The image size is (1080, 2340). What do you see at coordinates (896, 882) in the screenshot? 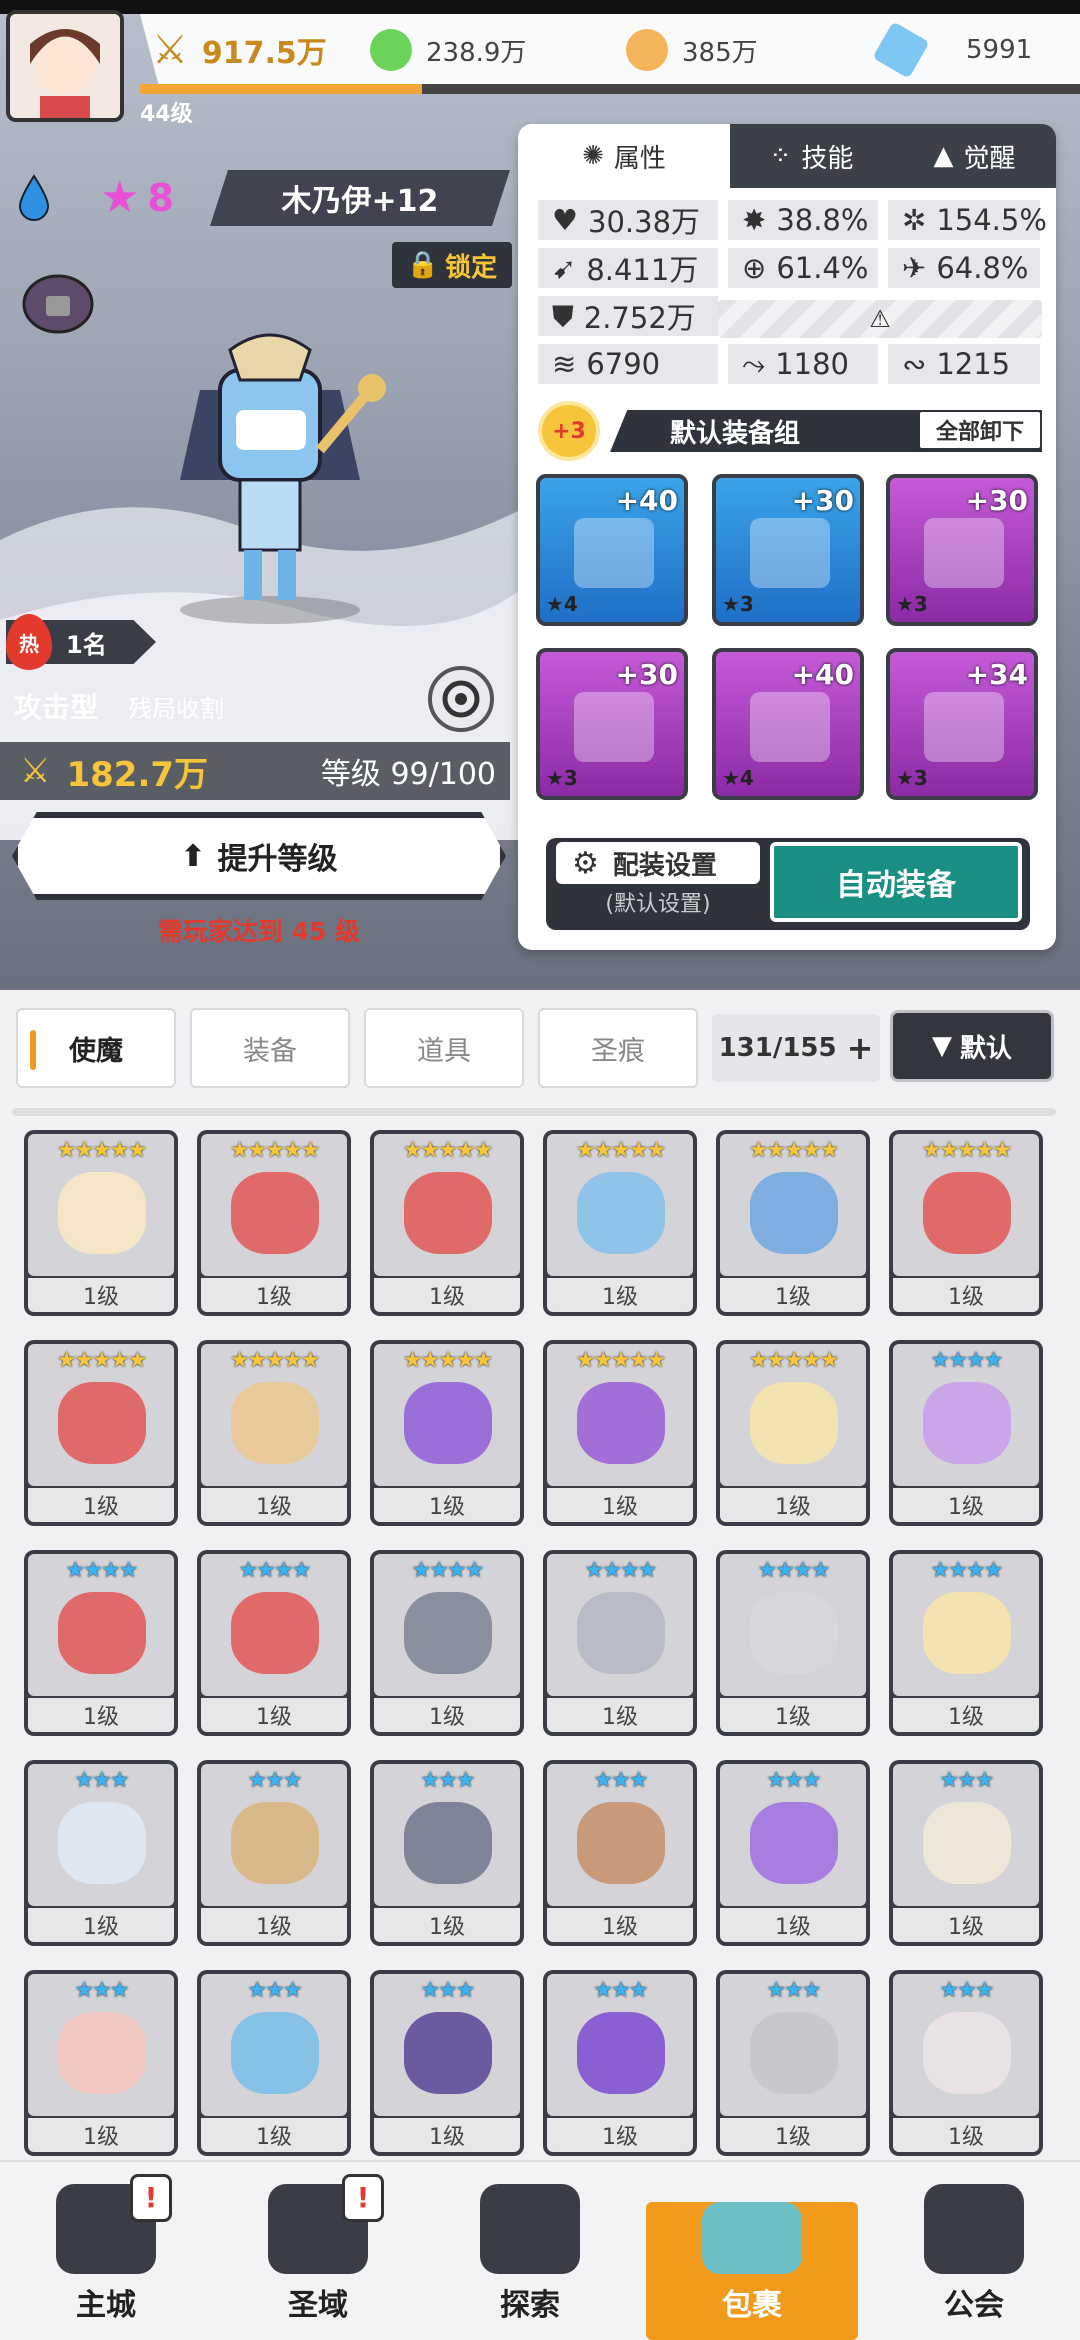
I see `auto-equip-button: 自动装备` at bounding box center [896, 882].